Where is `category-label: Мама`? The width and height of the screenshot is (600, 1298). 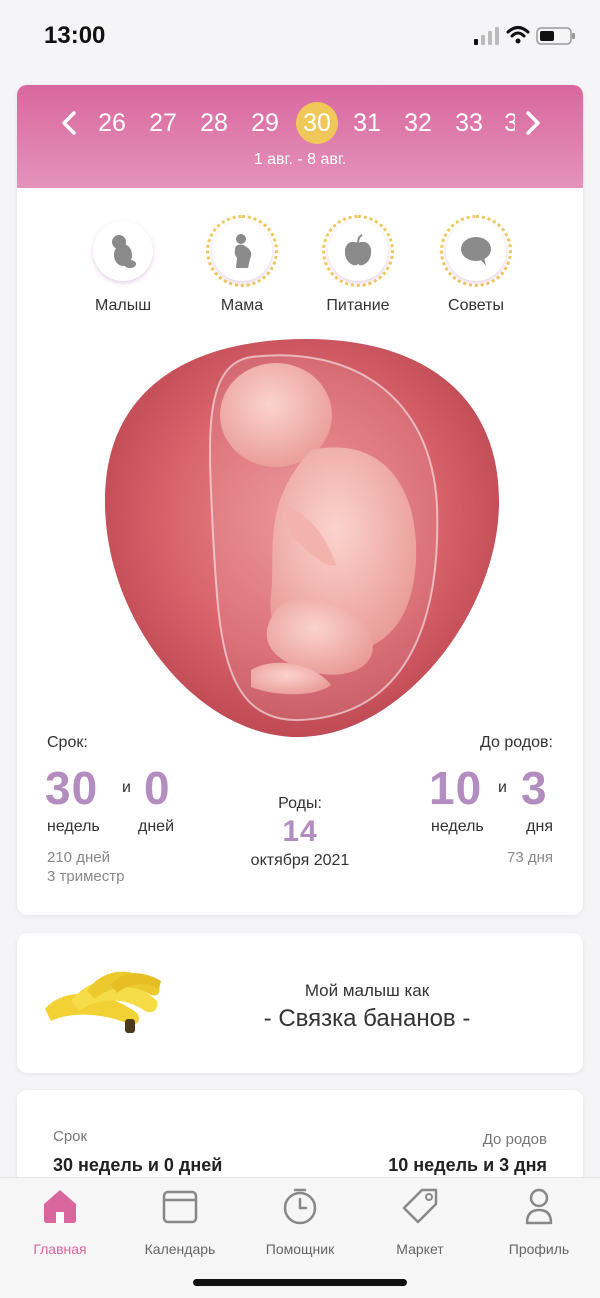
category-label: Мама is located at coordinates (242, 305).